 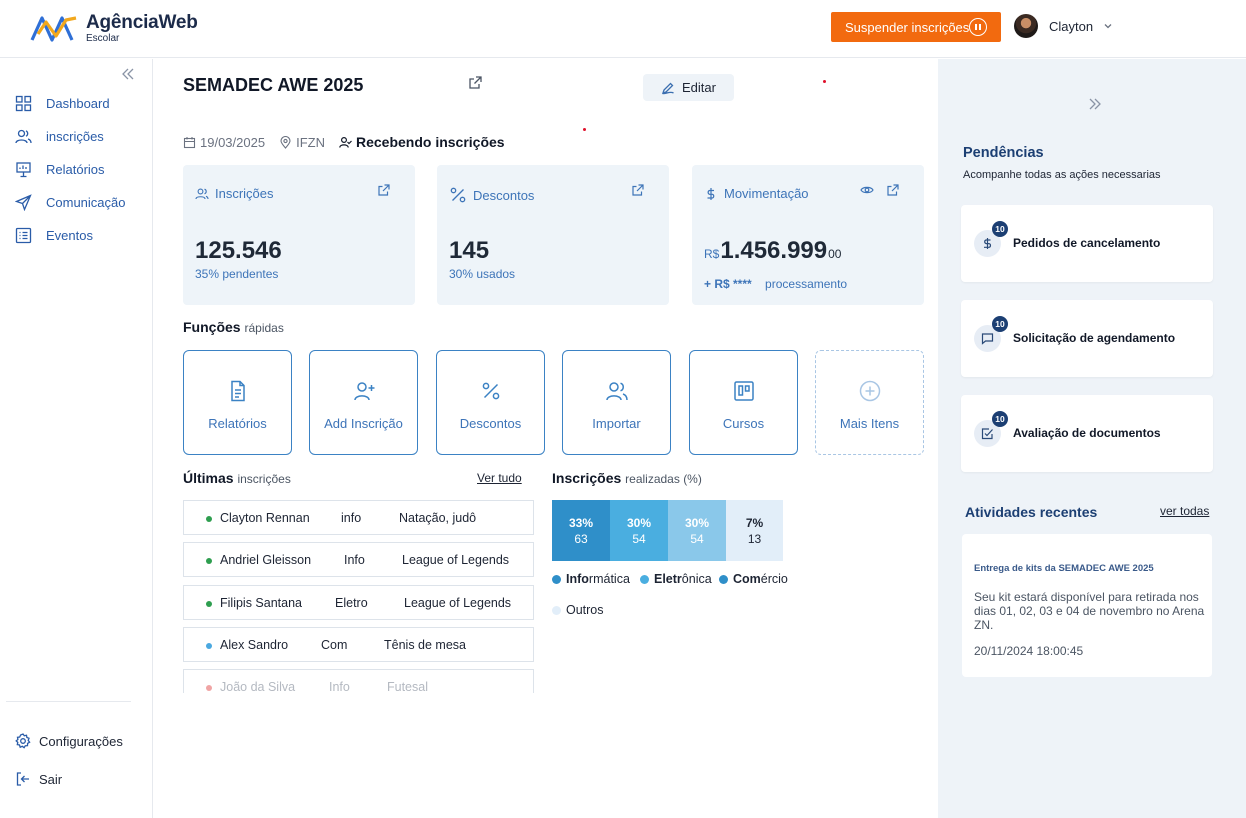 What do you see at coordinates (233, 142) in the screenshot?
I see `event-date: 19/03/2025` at bounding box center [233, 142].